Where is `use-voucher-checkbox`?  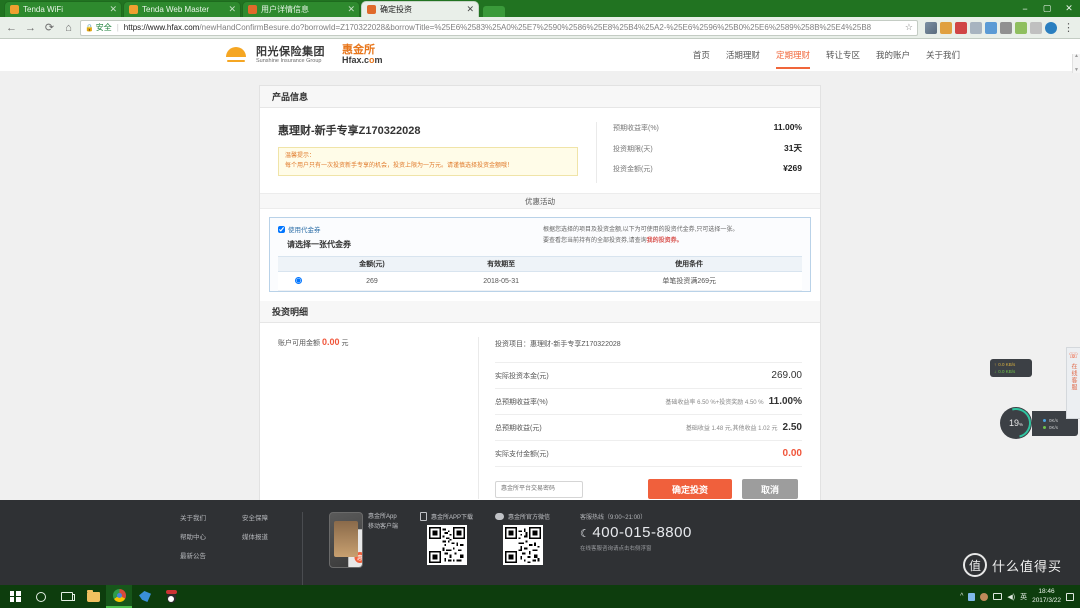
use-voucher-checkbox is located at coordinates (281, 229).